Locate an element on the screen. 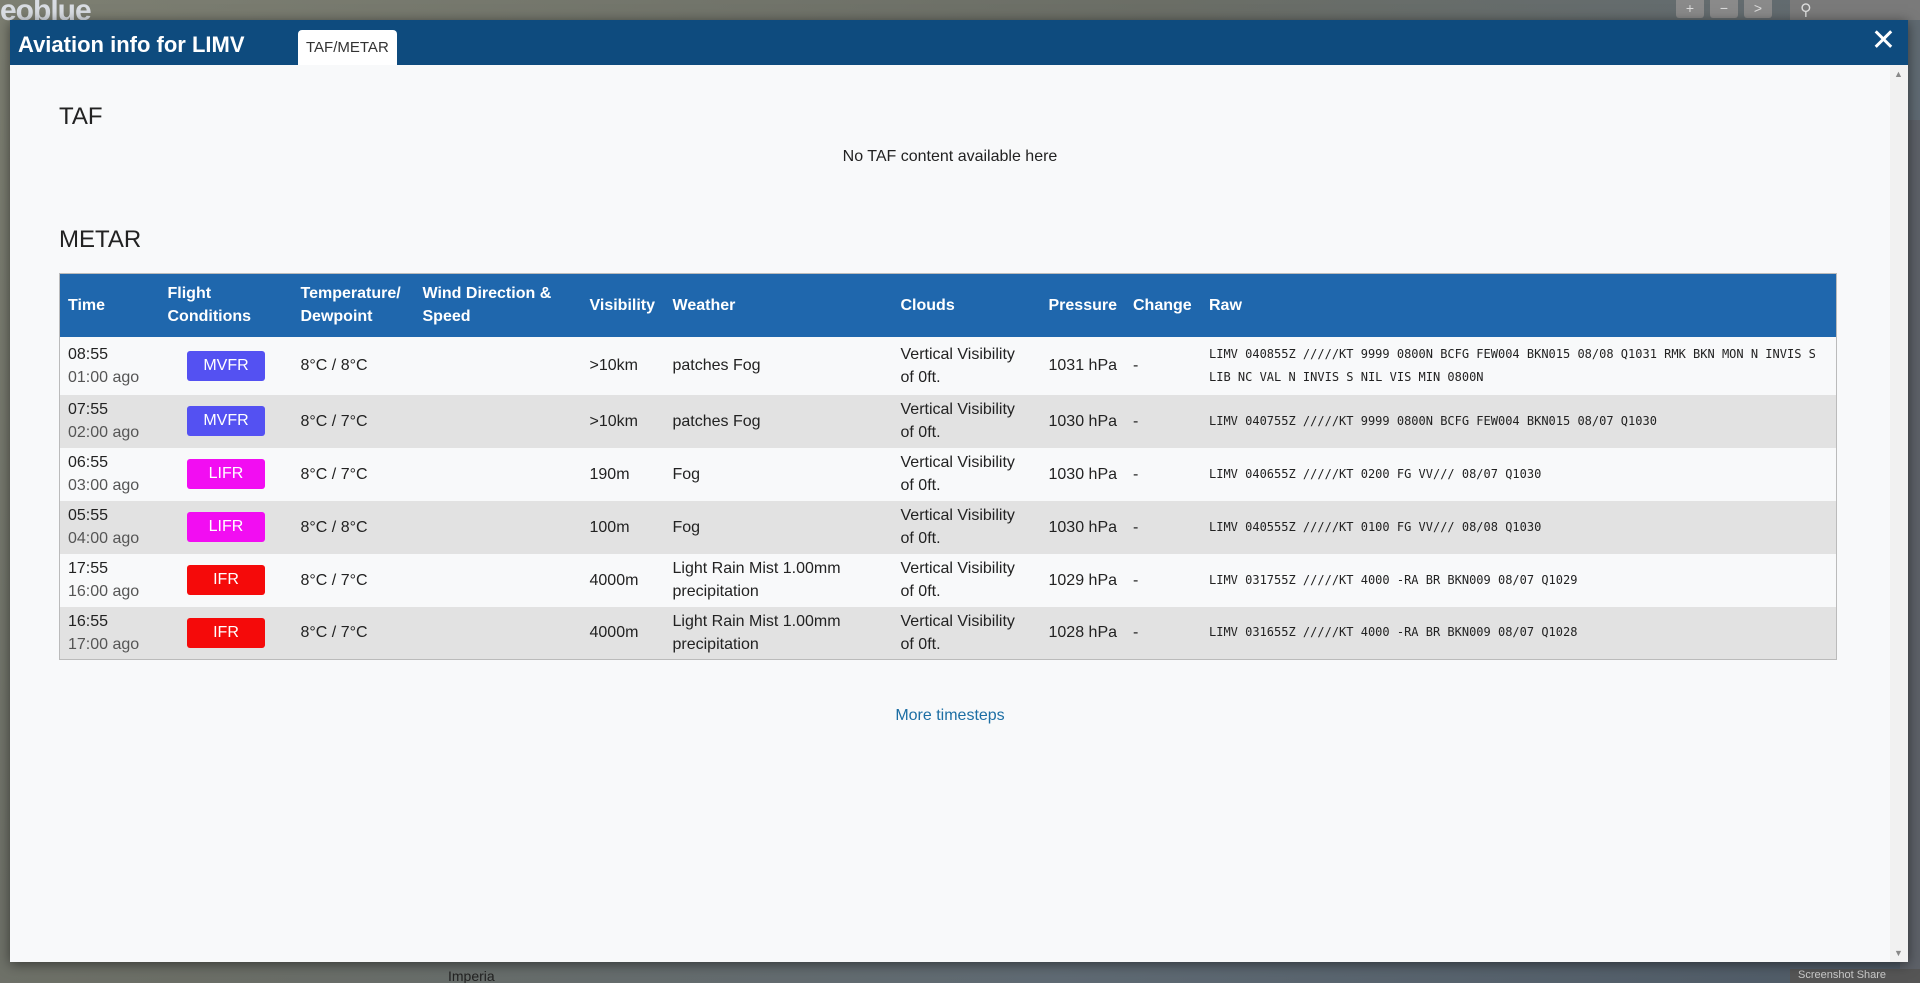 The height and width of the screenshot is (983, 1920). metar-heading: METAR is located at coordinates (100, 239).